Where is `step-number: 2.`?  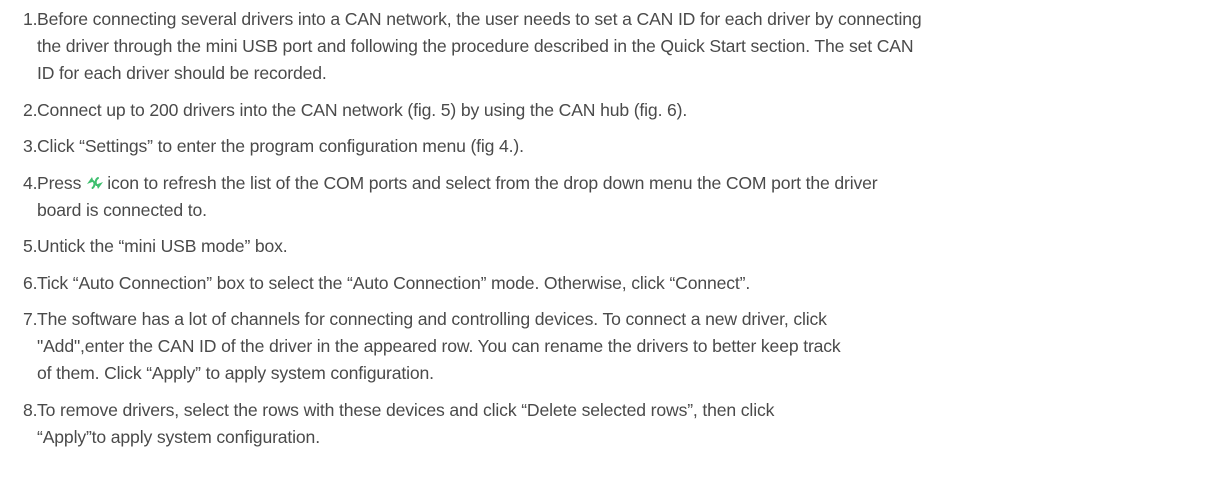 step-number: 2. is located at coordinates (30, 109).